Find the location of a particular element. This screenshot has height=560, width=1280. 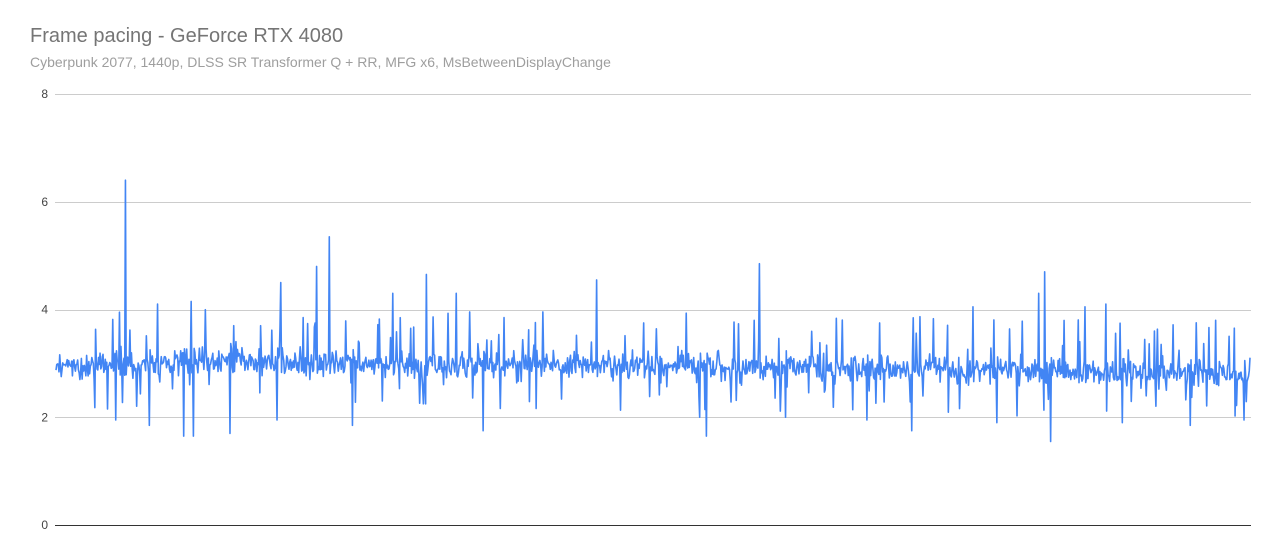

y-tick-label-4: 4 is located at coordinates (44, 310).